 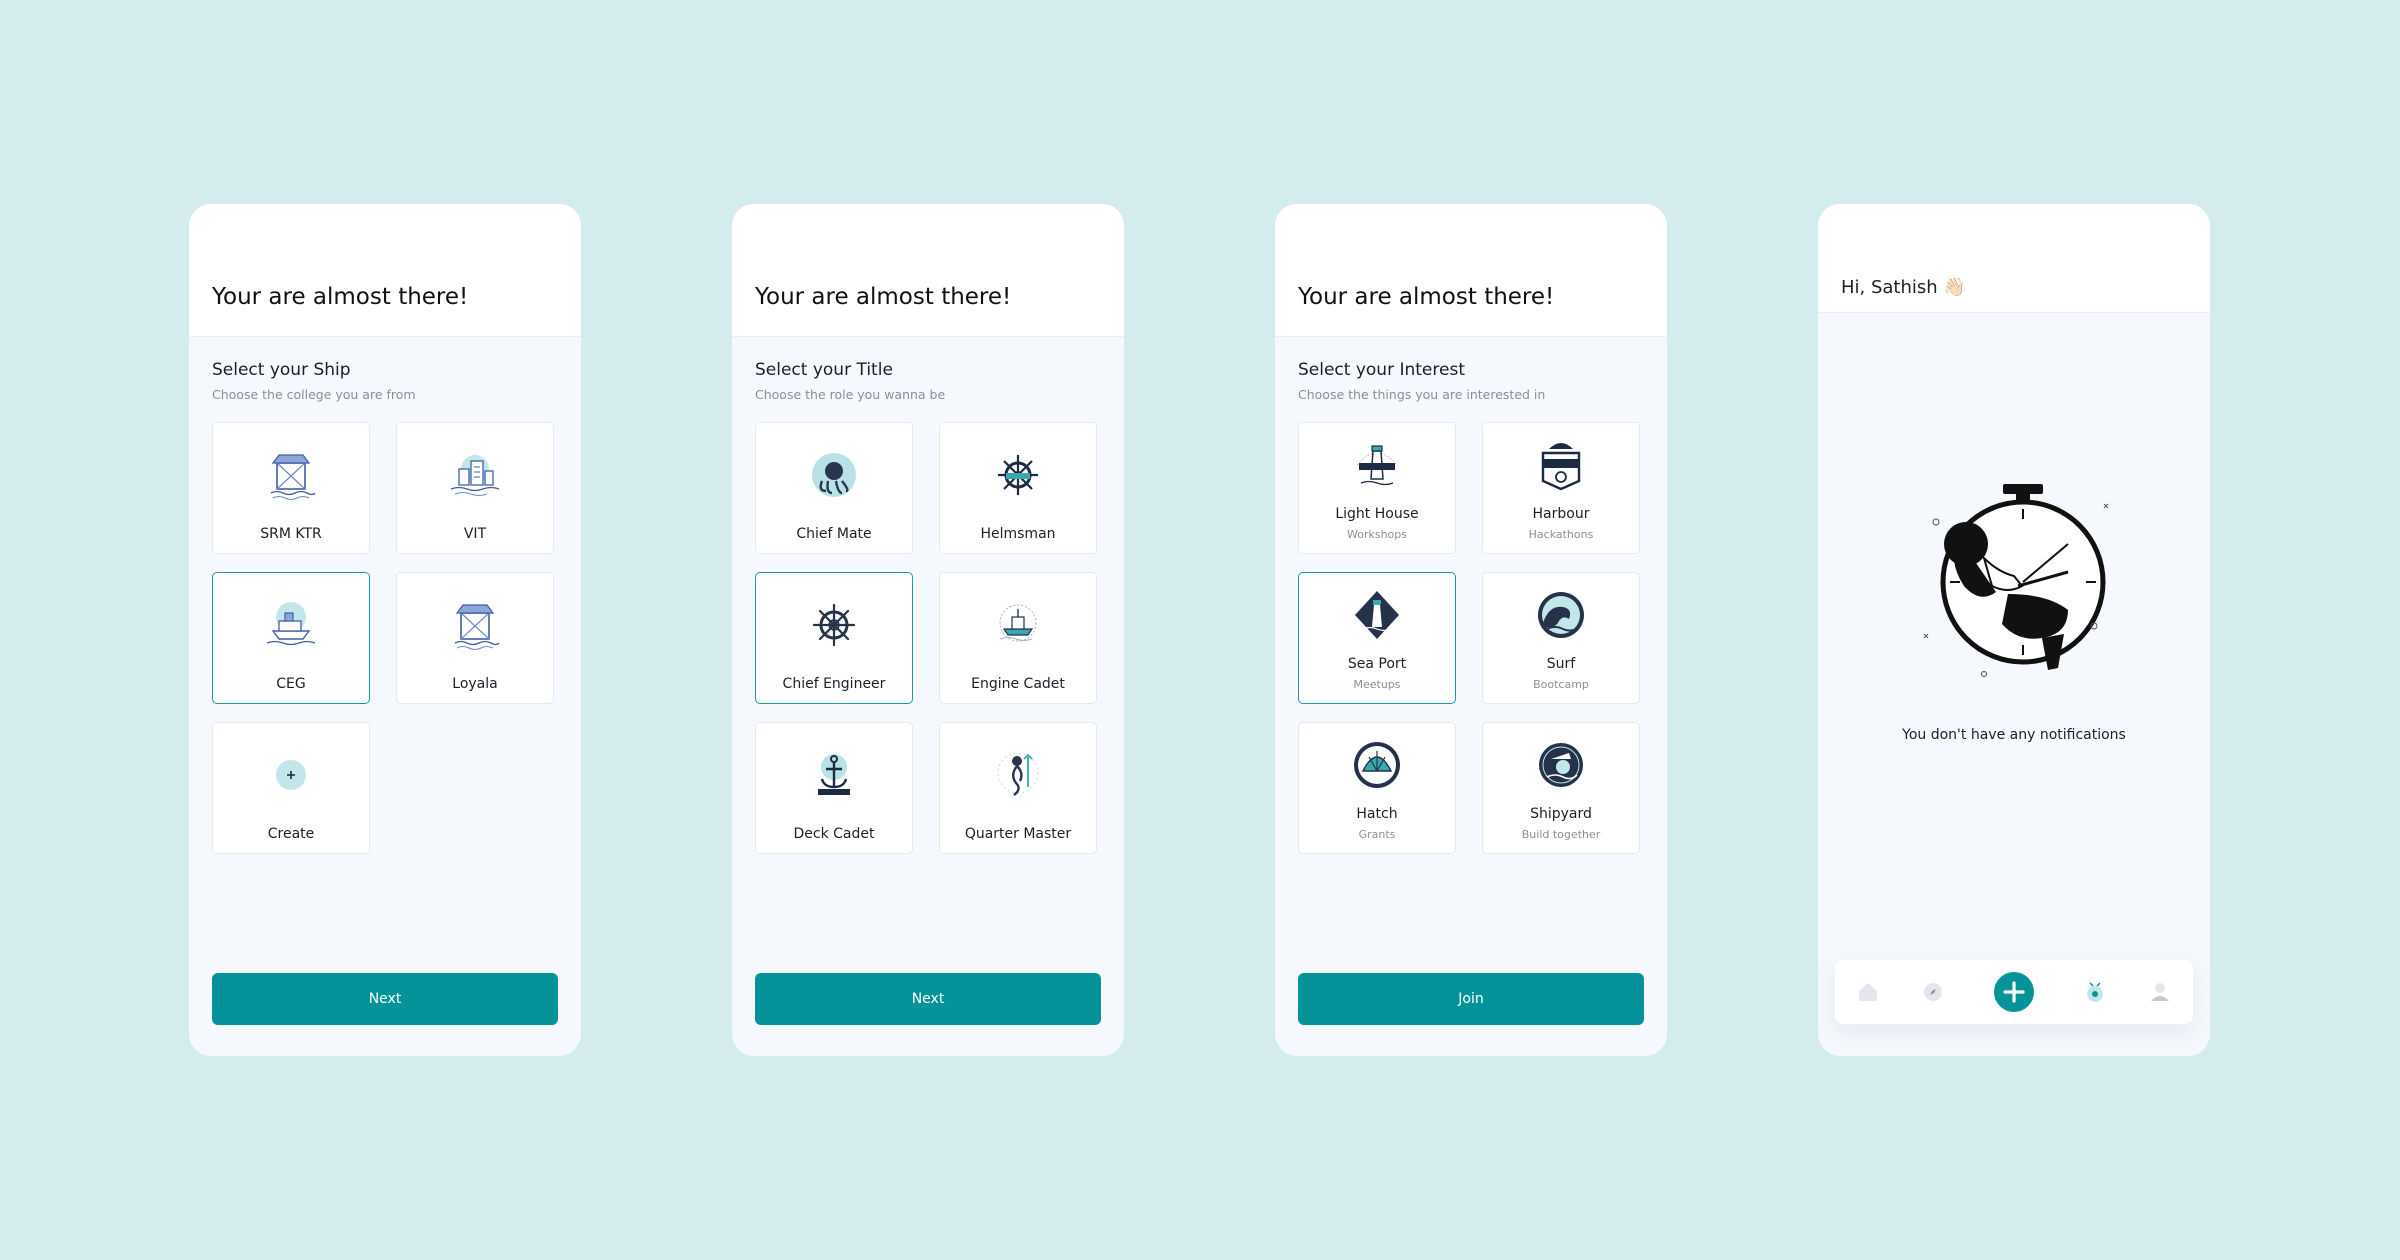 I want to click on interest-option-shipyard: Shipyard Build together, so click(x=1561, y=788).